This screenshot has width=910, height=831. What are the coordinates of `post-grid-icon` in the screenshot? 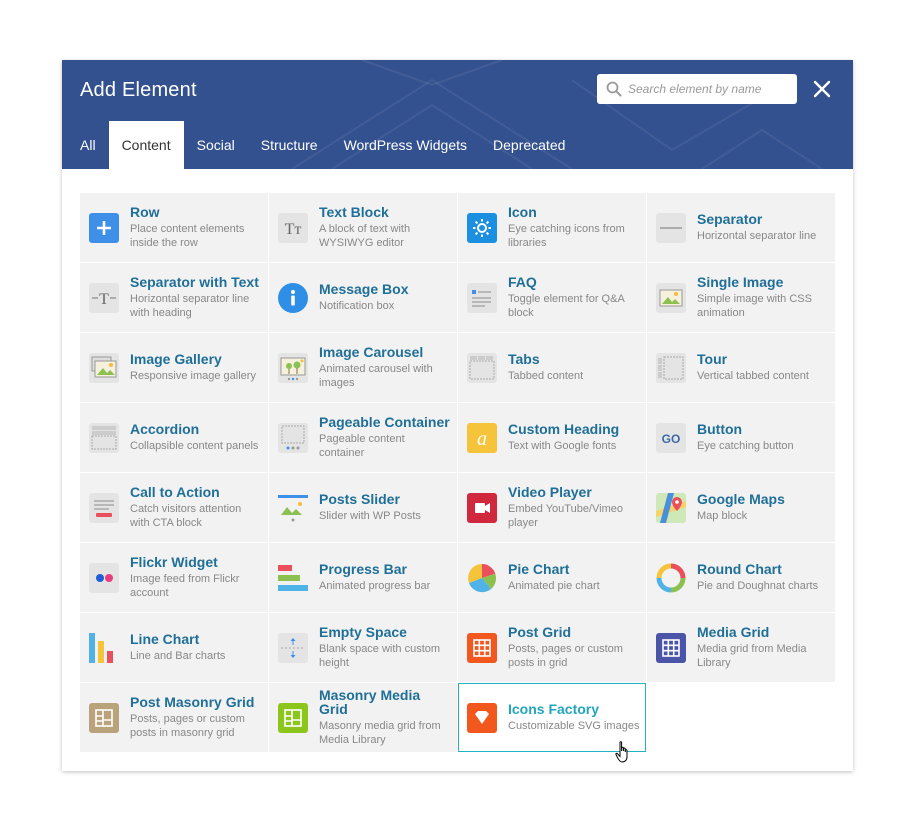 It's located at (482, 648).